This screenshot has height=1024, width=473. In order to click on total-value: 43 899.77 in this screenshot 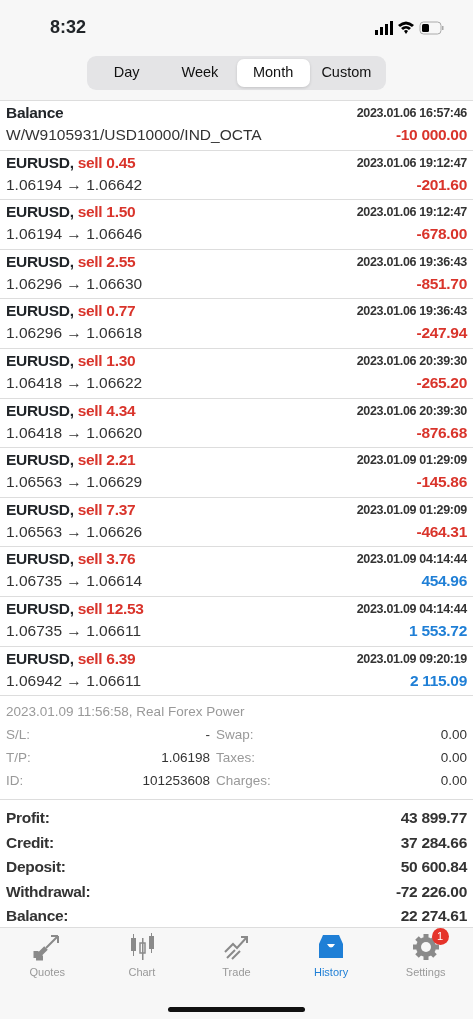, I will do `click(433, 818)`.